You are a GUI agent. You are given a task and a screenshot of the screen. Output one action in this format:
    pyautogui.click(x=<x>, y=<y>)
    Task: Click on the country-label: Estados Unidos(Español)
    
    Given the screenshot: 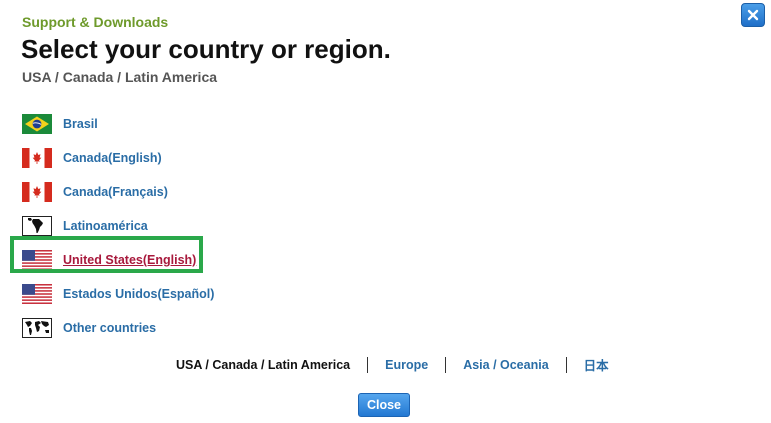 What is the action you would take?
    pyautogui.click(x=139, y=294)
    